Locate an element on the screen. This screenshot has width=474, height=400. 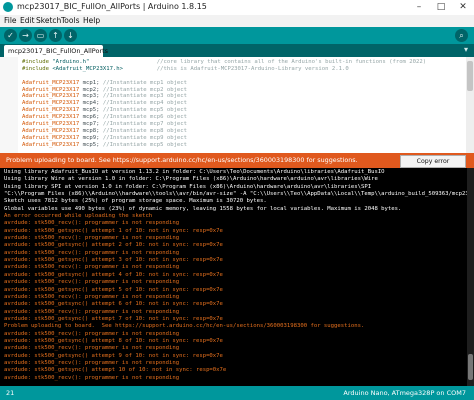
menu-help: Help is located at coordinates (91, 20).